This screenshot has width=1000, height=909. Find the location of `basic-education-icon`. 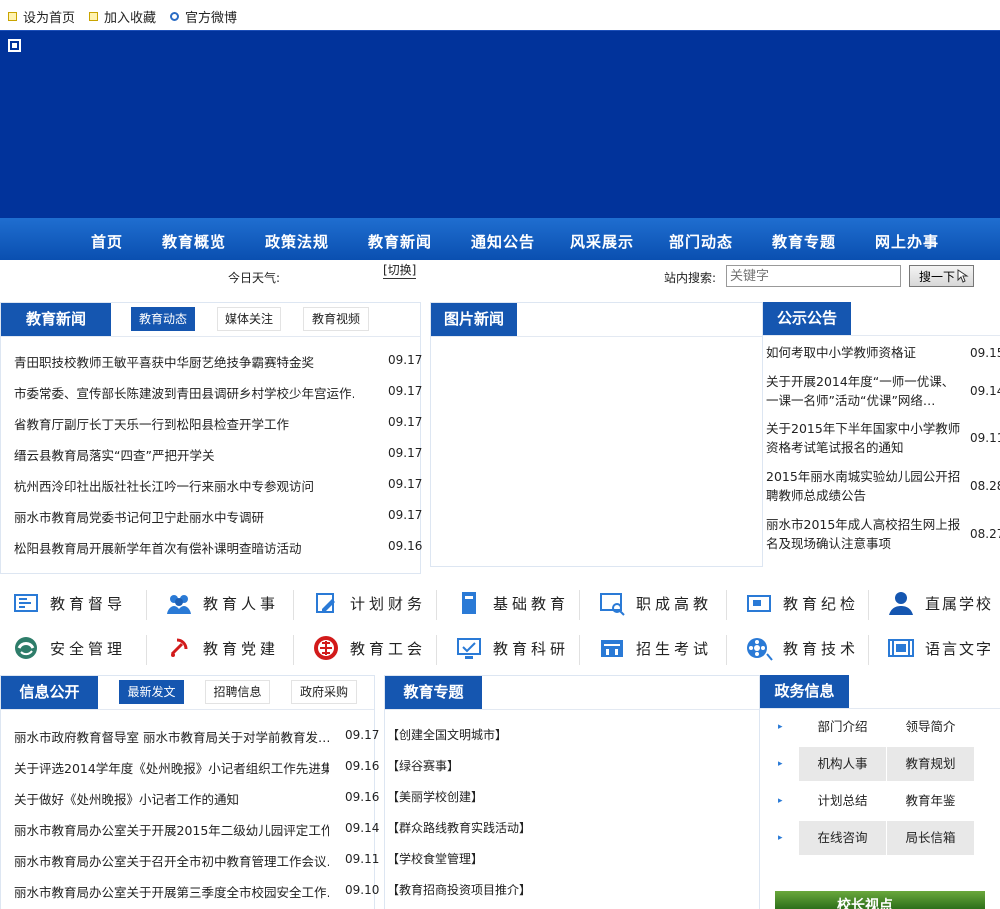

basic-education-icon is located at coordinates (469, 603).